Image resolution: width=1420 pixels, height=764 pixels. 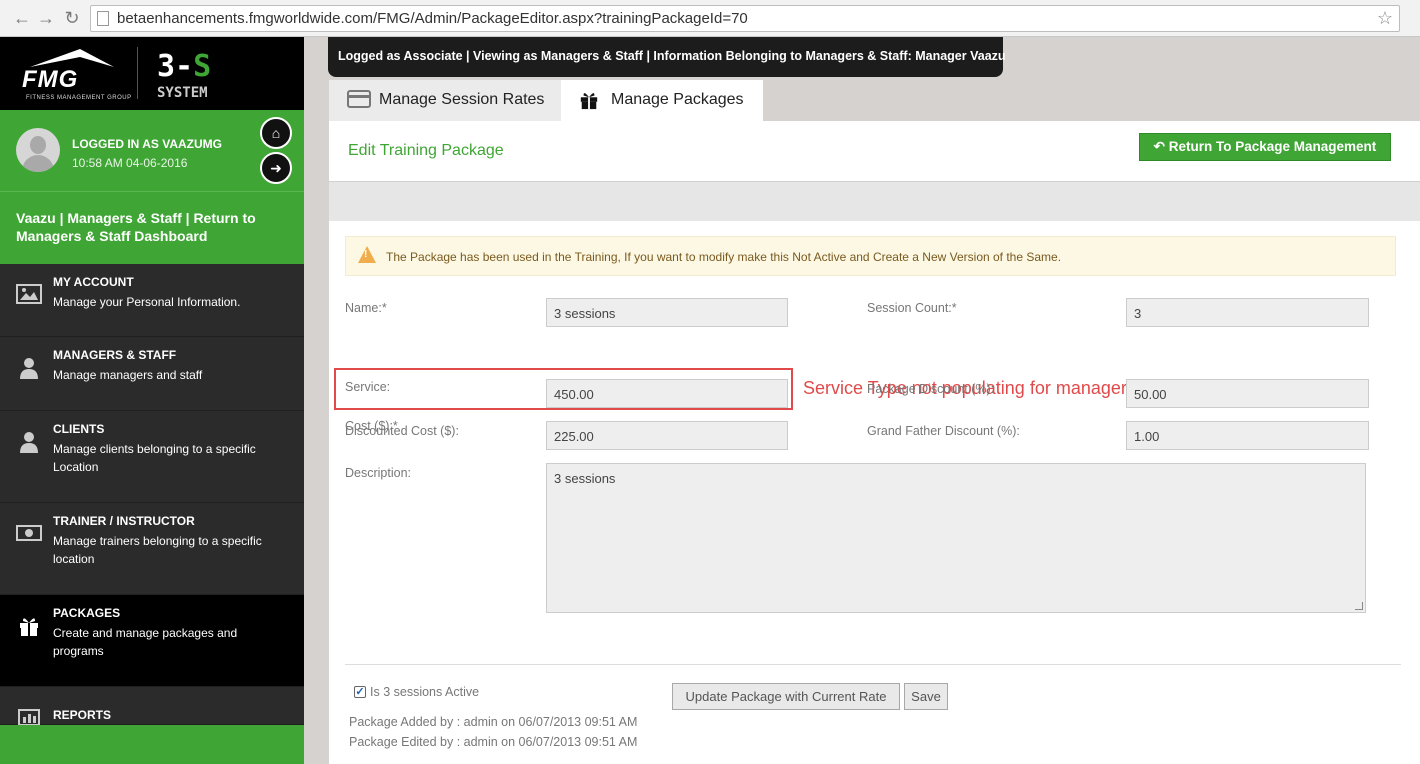 What do you see at coordinates (184, 66) in the screenshot?
I see `system-logo: 3-S` at bounding box center [184, 66].